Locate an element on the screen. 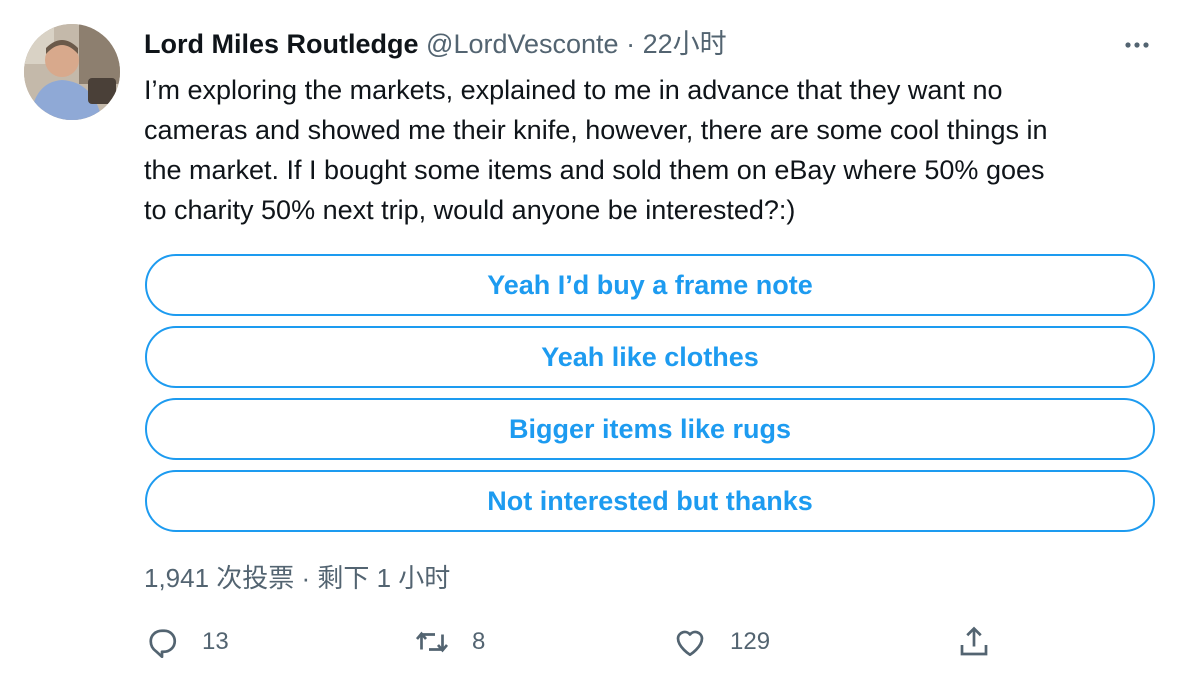 The height and width of the screenshot is (678, 1178). avatar-photo is located at coordinates (72, 72).